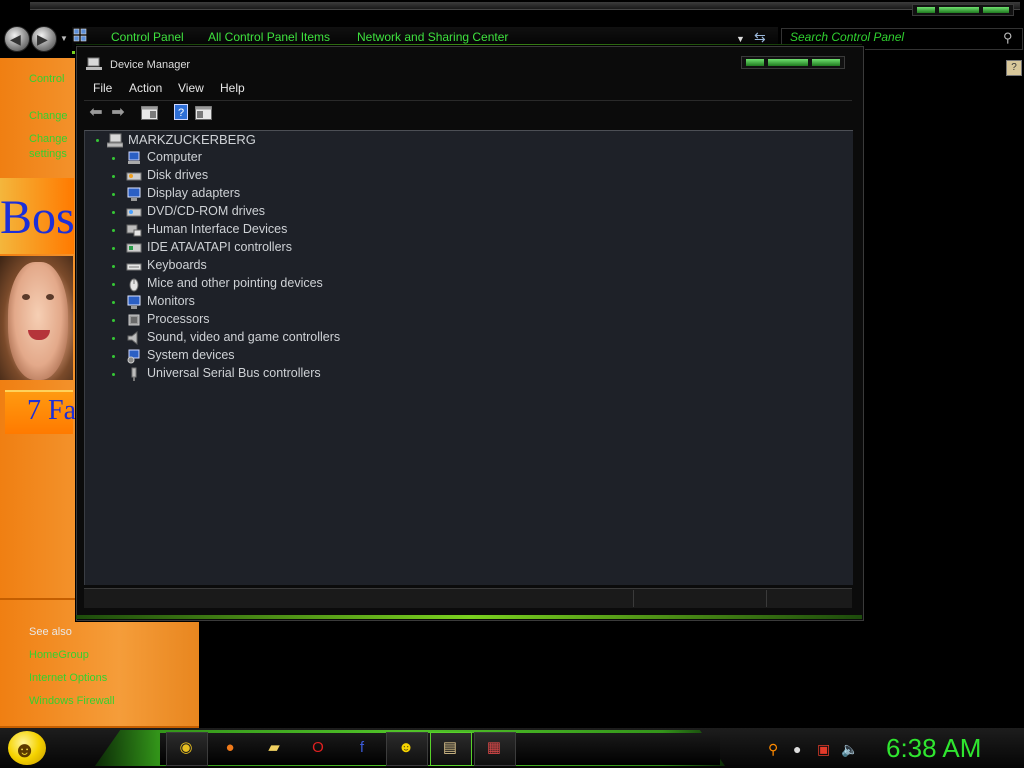 The width and height of the screenshot is (1024, 768). I want to click on menu-action: Action, so click(145, 88).